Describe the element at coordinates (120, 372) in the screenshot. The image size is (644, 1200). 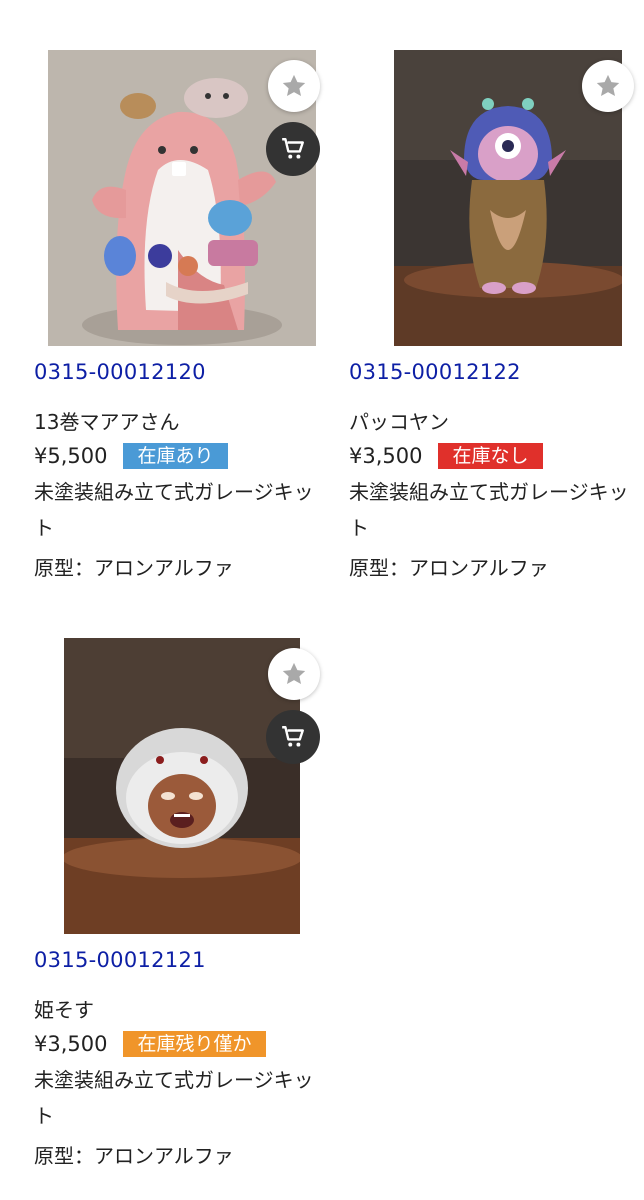
I see `product-code-link: 0315-00012120` at that location.